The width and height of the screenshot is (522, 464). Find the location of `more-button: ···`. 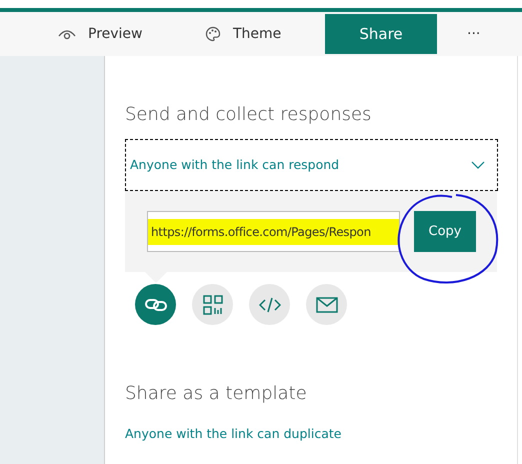

more-button: ··· is located at coordinates (482, 34).